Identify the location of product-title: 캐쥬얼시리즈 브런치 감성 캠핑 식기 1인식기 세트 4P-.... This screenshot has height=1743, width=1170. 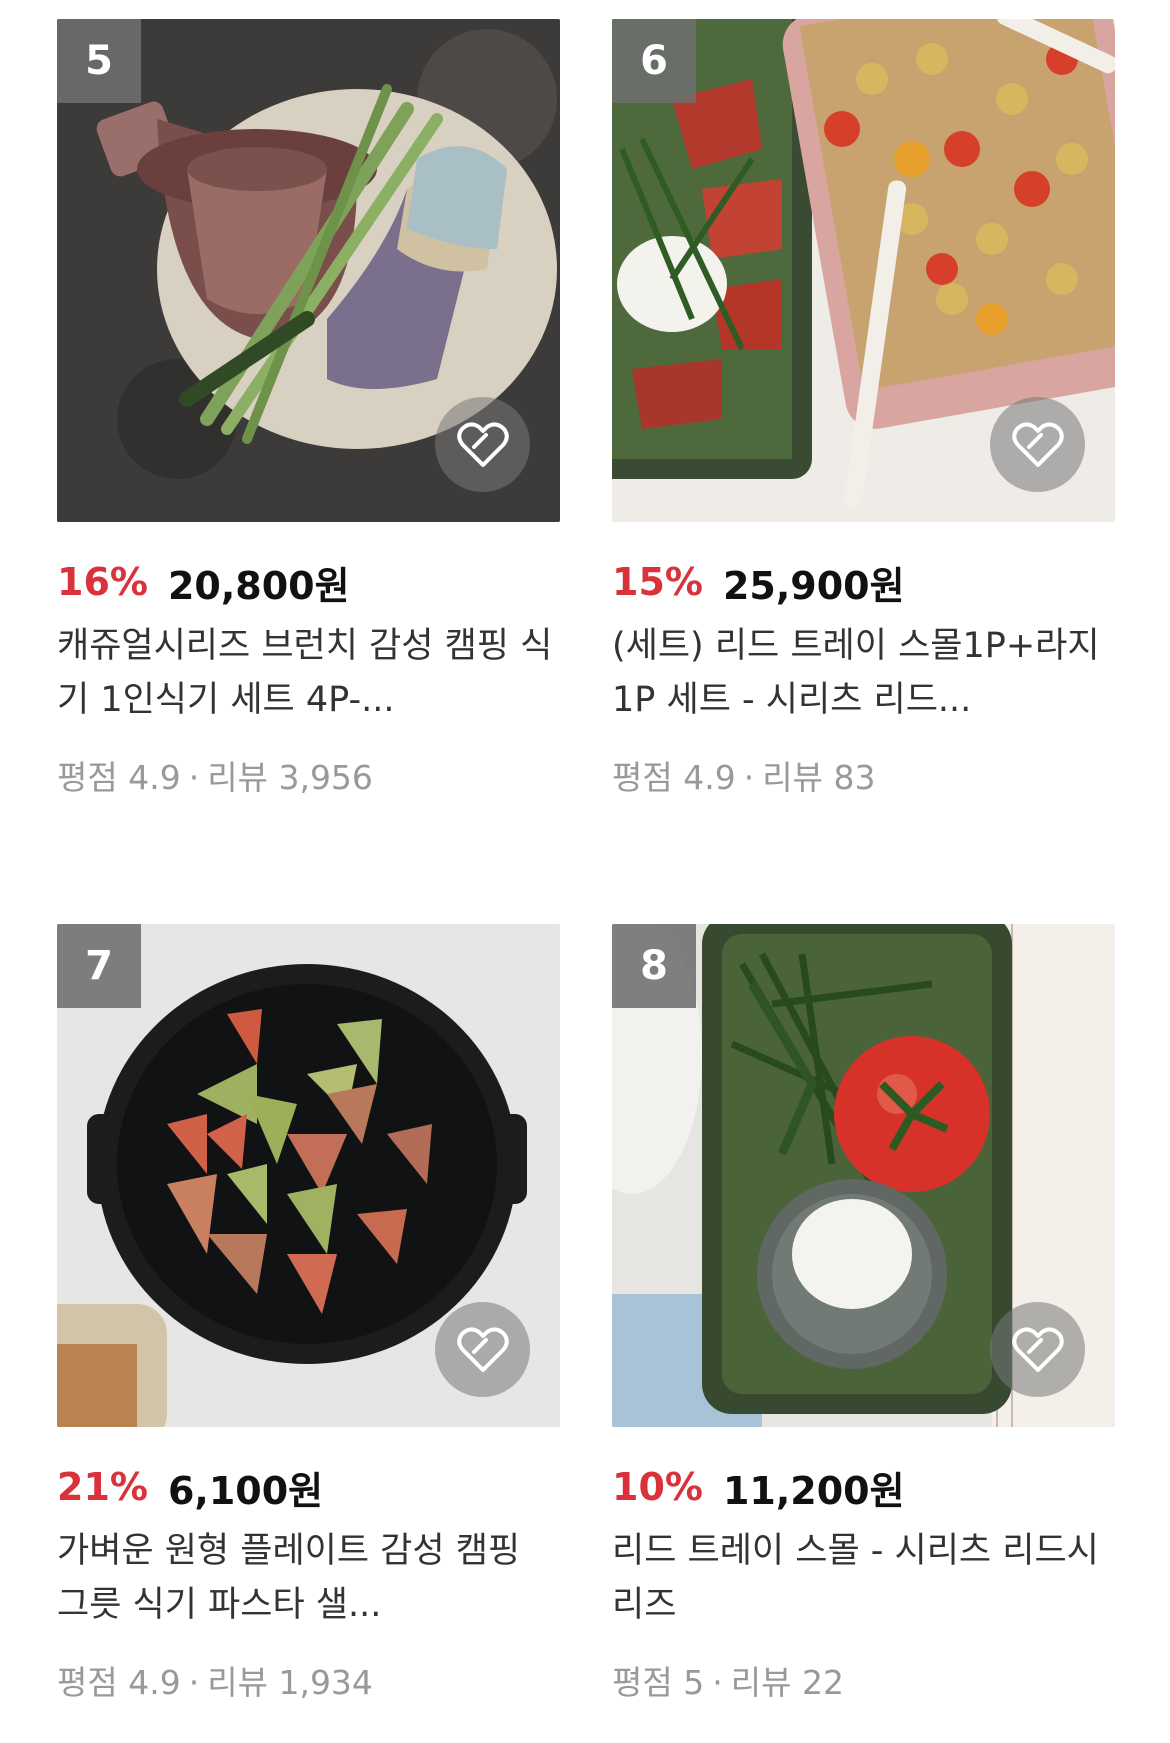
(308, 673).